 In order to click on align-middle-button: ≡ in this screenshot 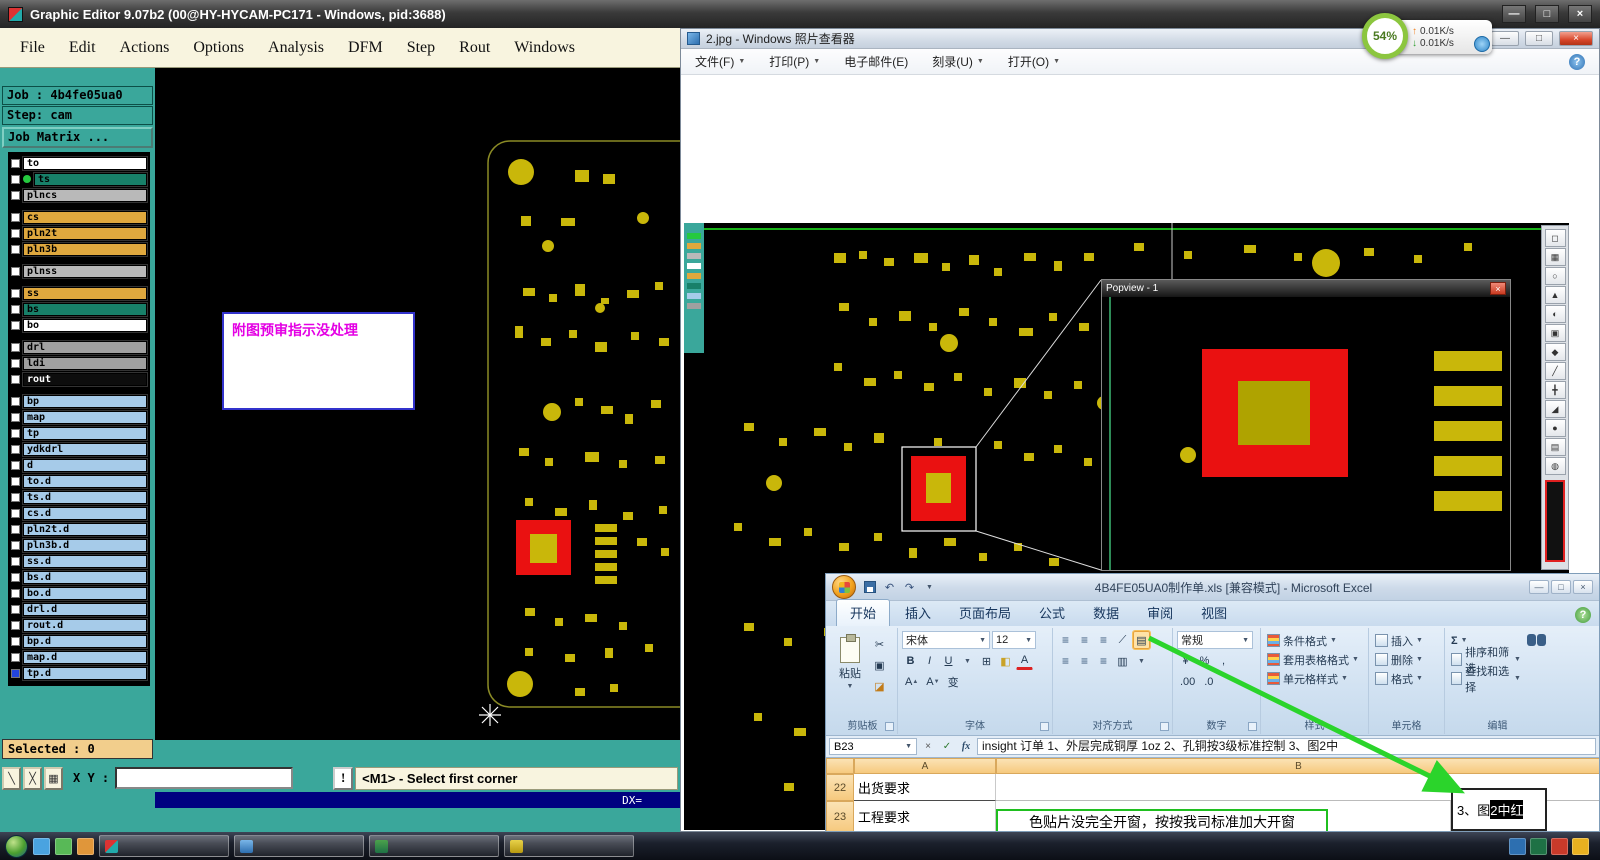, I will do `click(1084, 640)`.